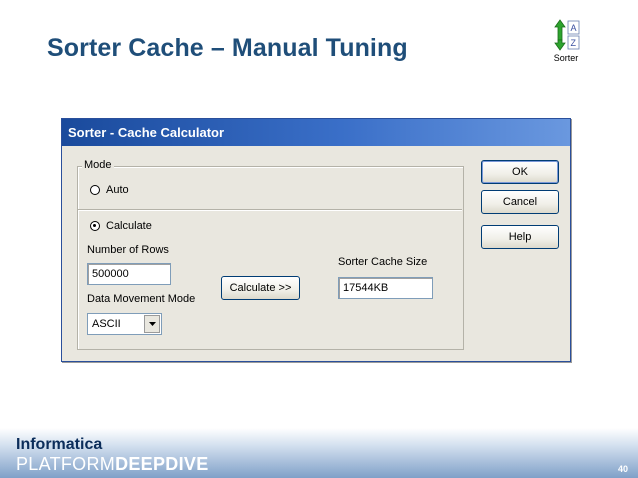  I want to click on help-button: Help, so click(520, 237).